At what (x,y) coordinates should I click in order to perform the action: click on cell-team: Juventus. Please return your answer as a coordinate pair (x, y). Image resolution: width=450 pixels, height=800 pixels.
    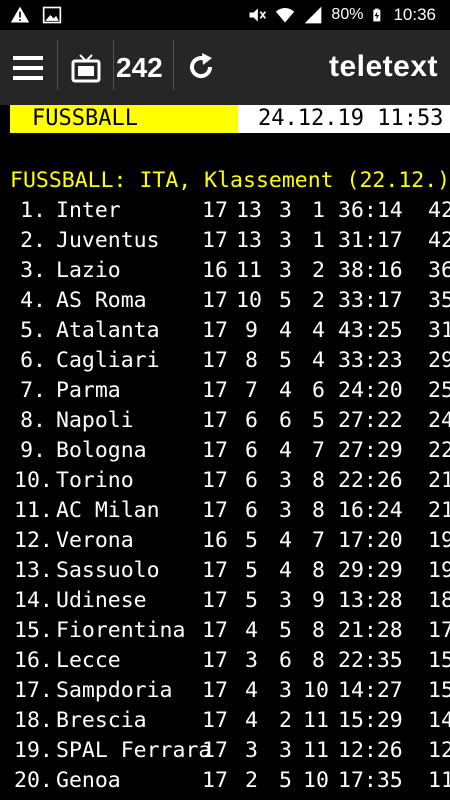
    Looking at the image, I should click on (108, 240).